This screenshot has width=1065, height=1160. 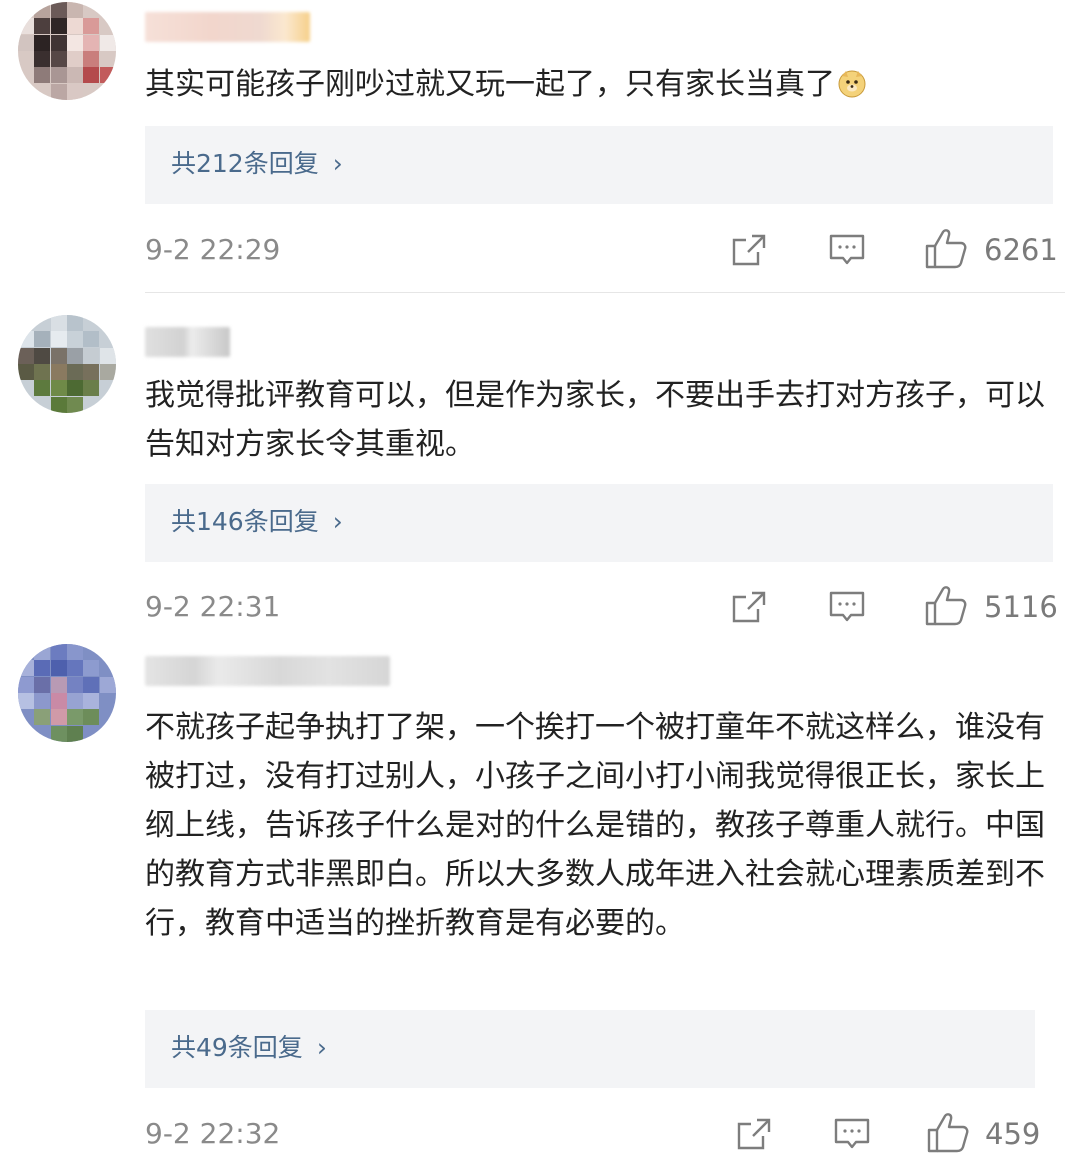 What do you see at coordinates (532, 251) in the screenshot?
I see `comment-meta: 9-2 22:29 6261` at bounding box center [532, 251].